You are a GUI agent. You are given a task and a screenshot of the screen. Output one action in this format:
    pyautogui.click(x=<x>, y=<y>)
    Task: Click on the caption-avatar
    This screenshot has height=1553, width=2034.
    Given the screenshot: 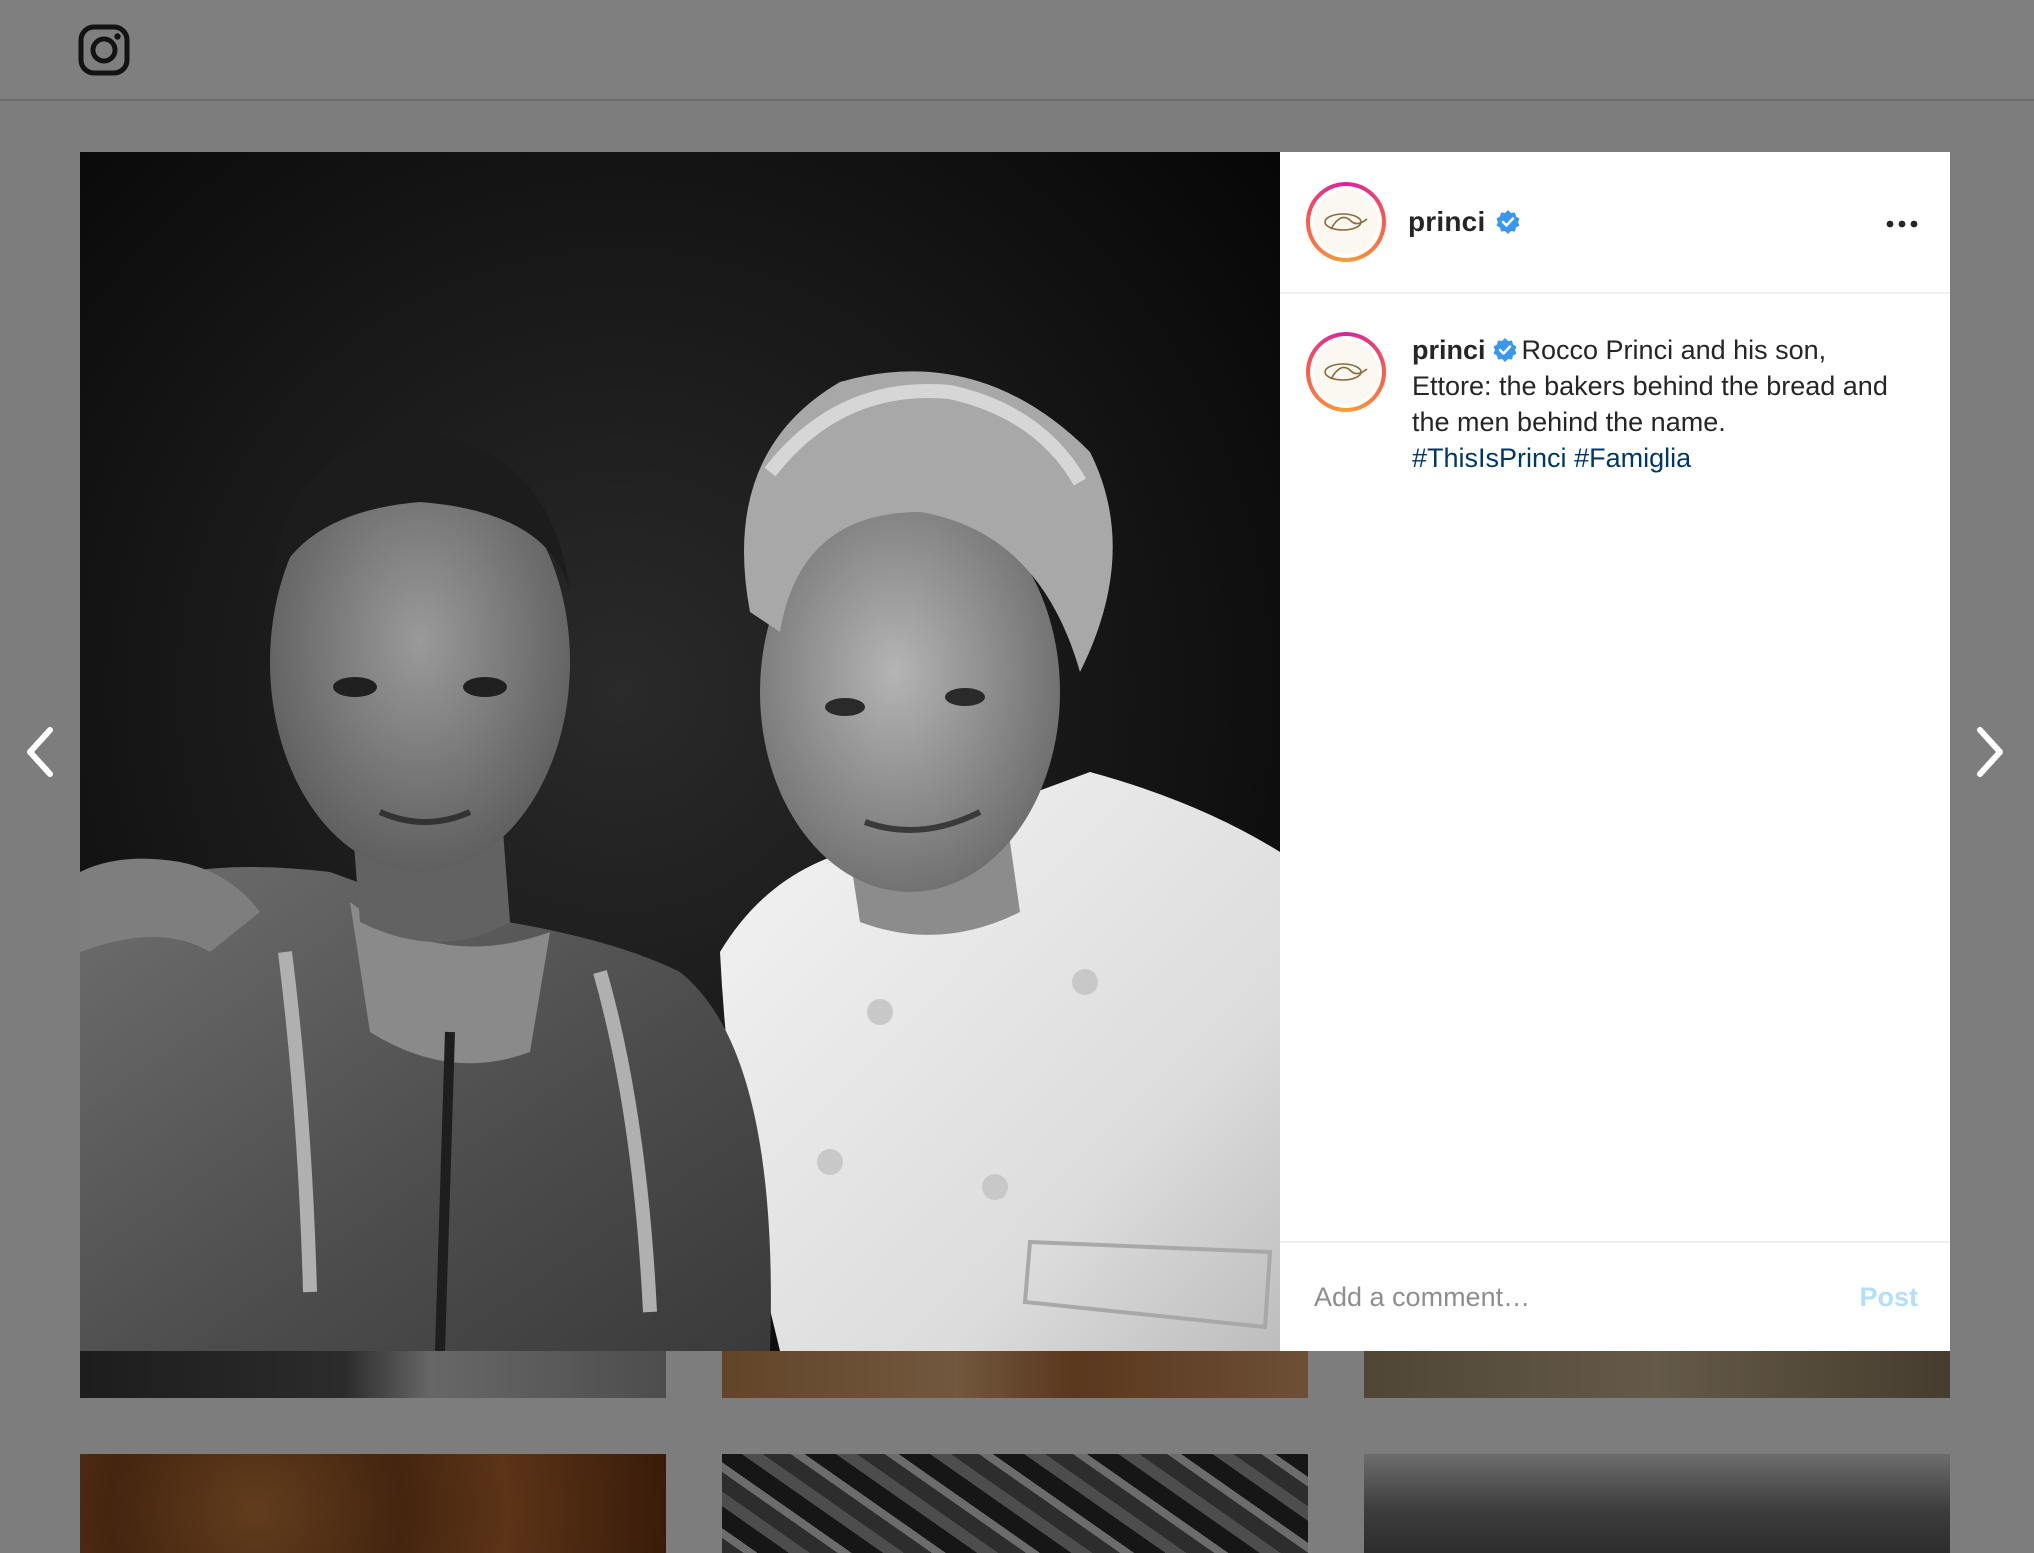 What is the action you would take?
    pyautogui.click(x=1346, y=372)
    